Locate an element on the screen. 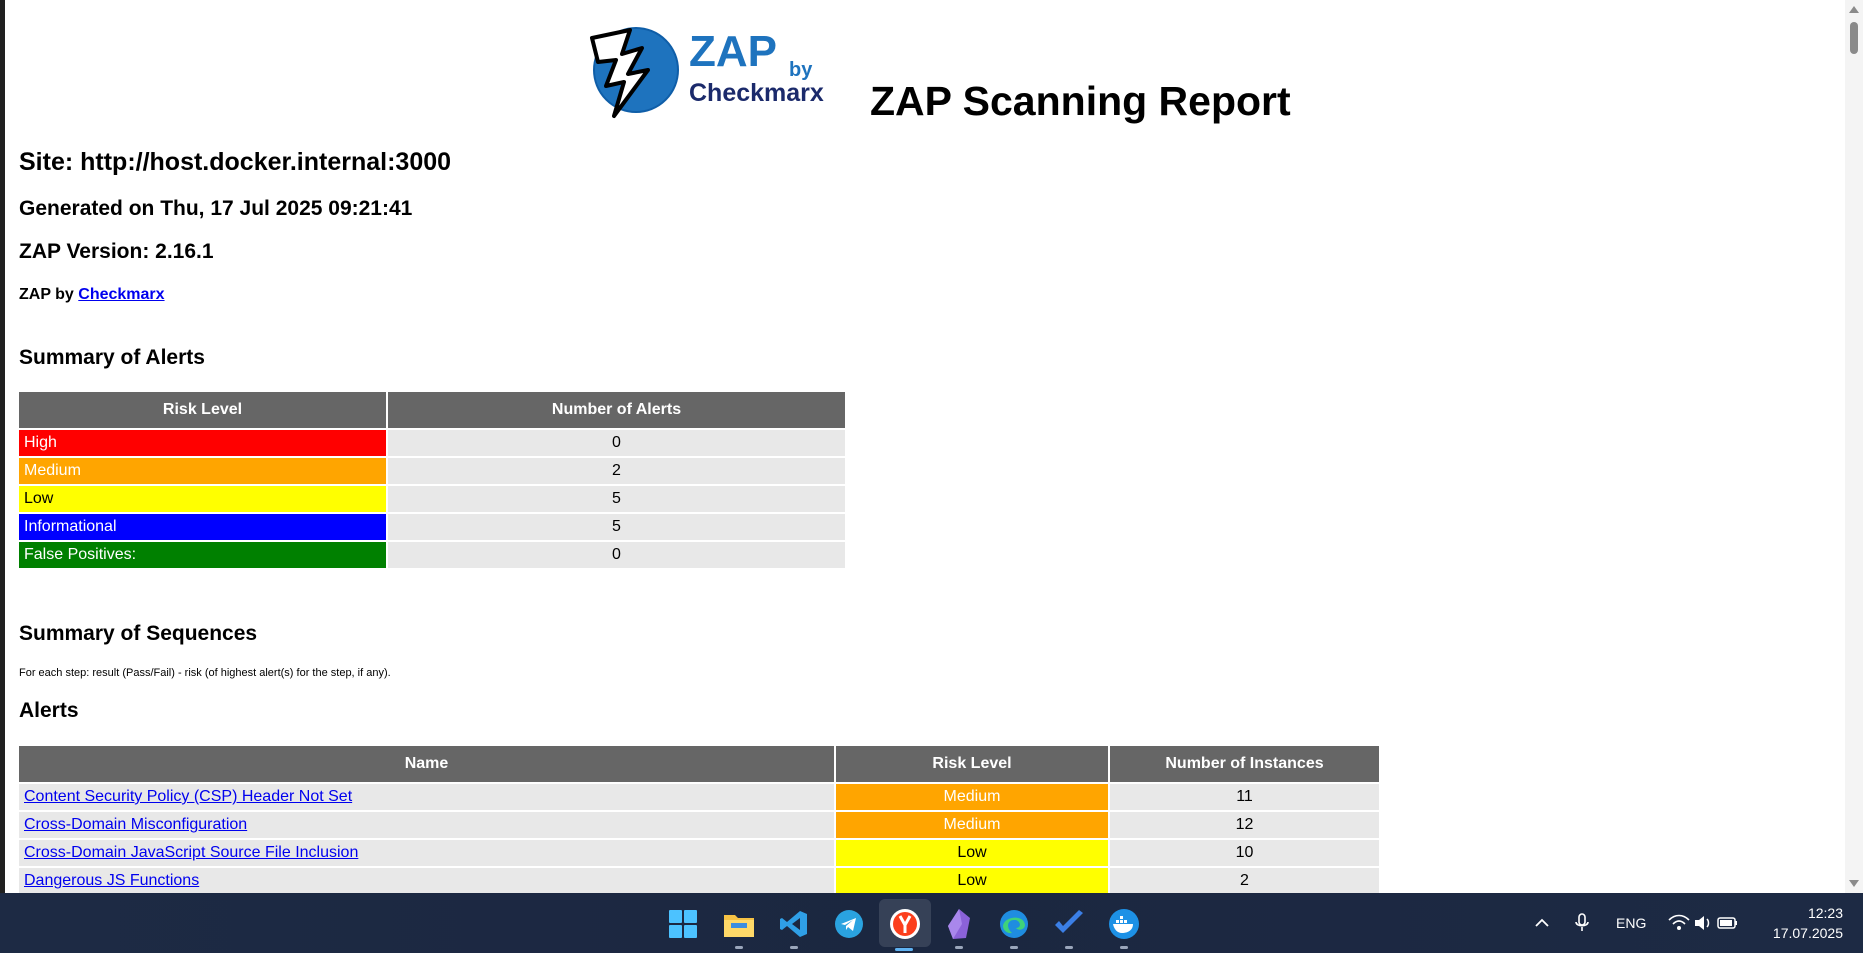 The image size is (1863, 953). zap-logo: ZAP by Checkmarx is located at coordinates (719, 72).